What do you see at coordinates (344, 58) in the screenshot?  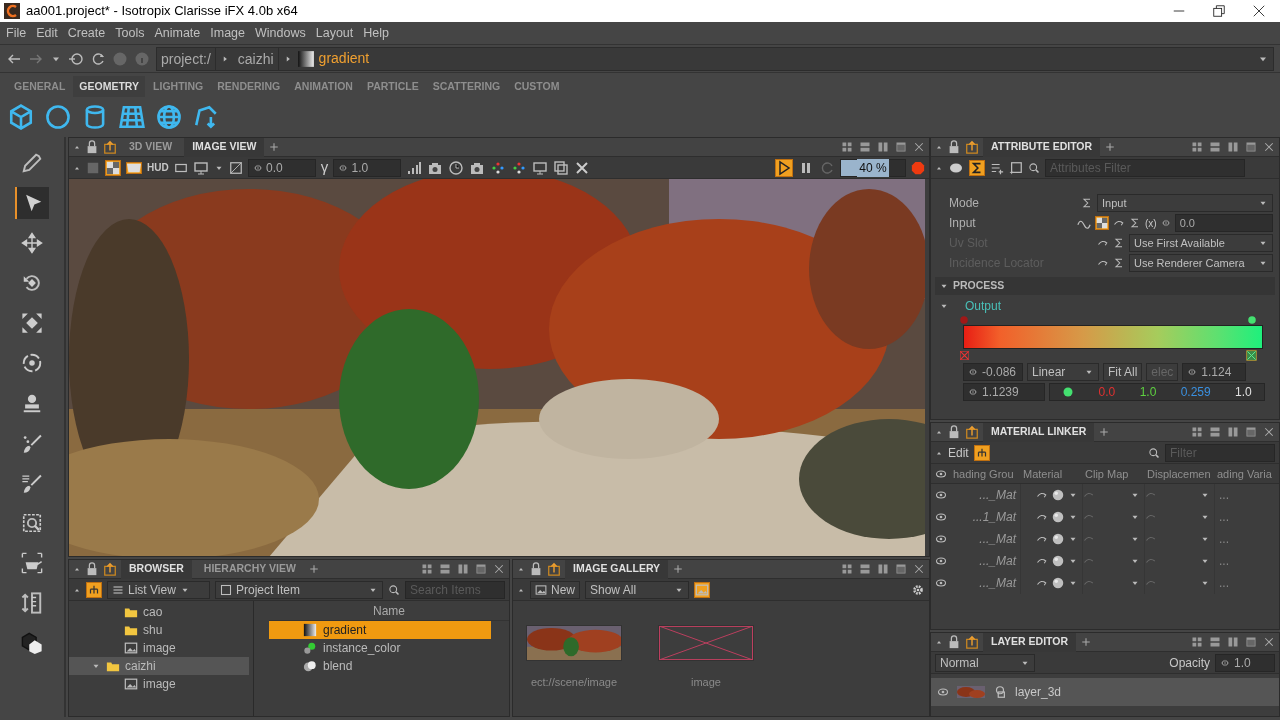 I see `path-segment: gradient` at bounding box center [344, 58].